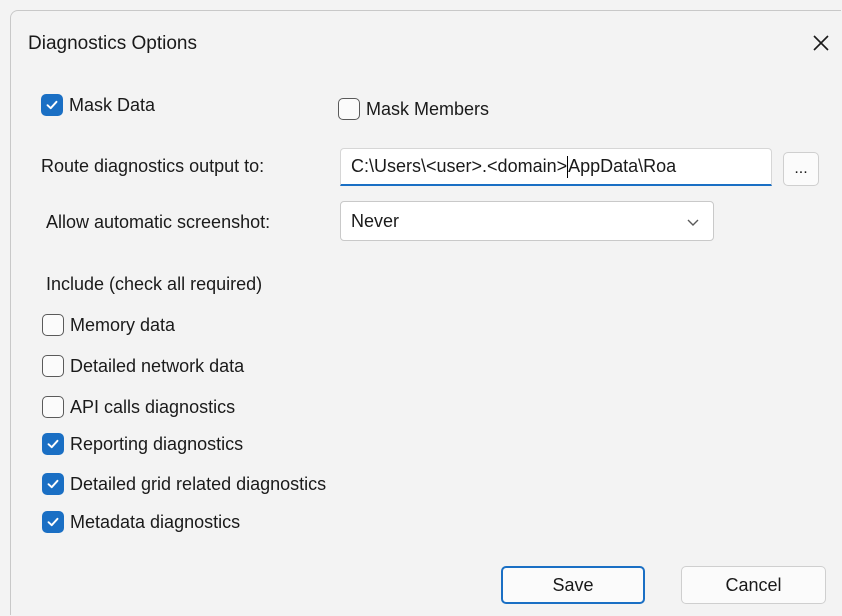  Describe the element at coordinates (123, 324) in the screenshot. I see `memory-data-label: Memory data` at that location.